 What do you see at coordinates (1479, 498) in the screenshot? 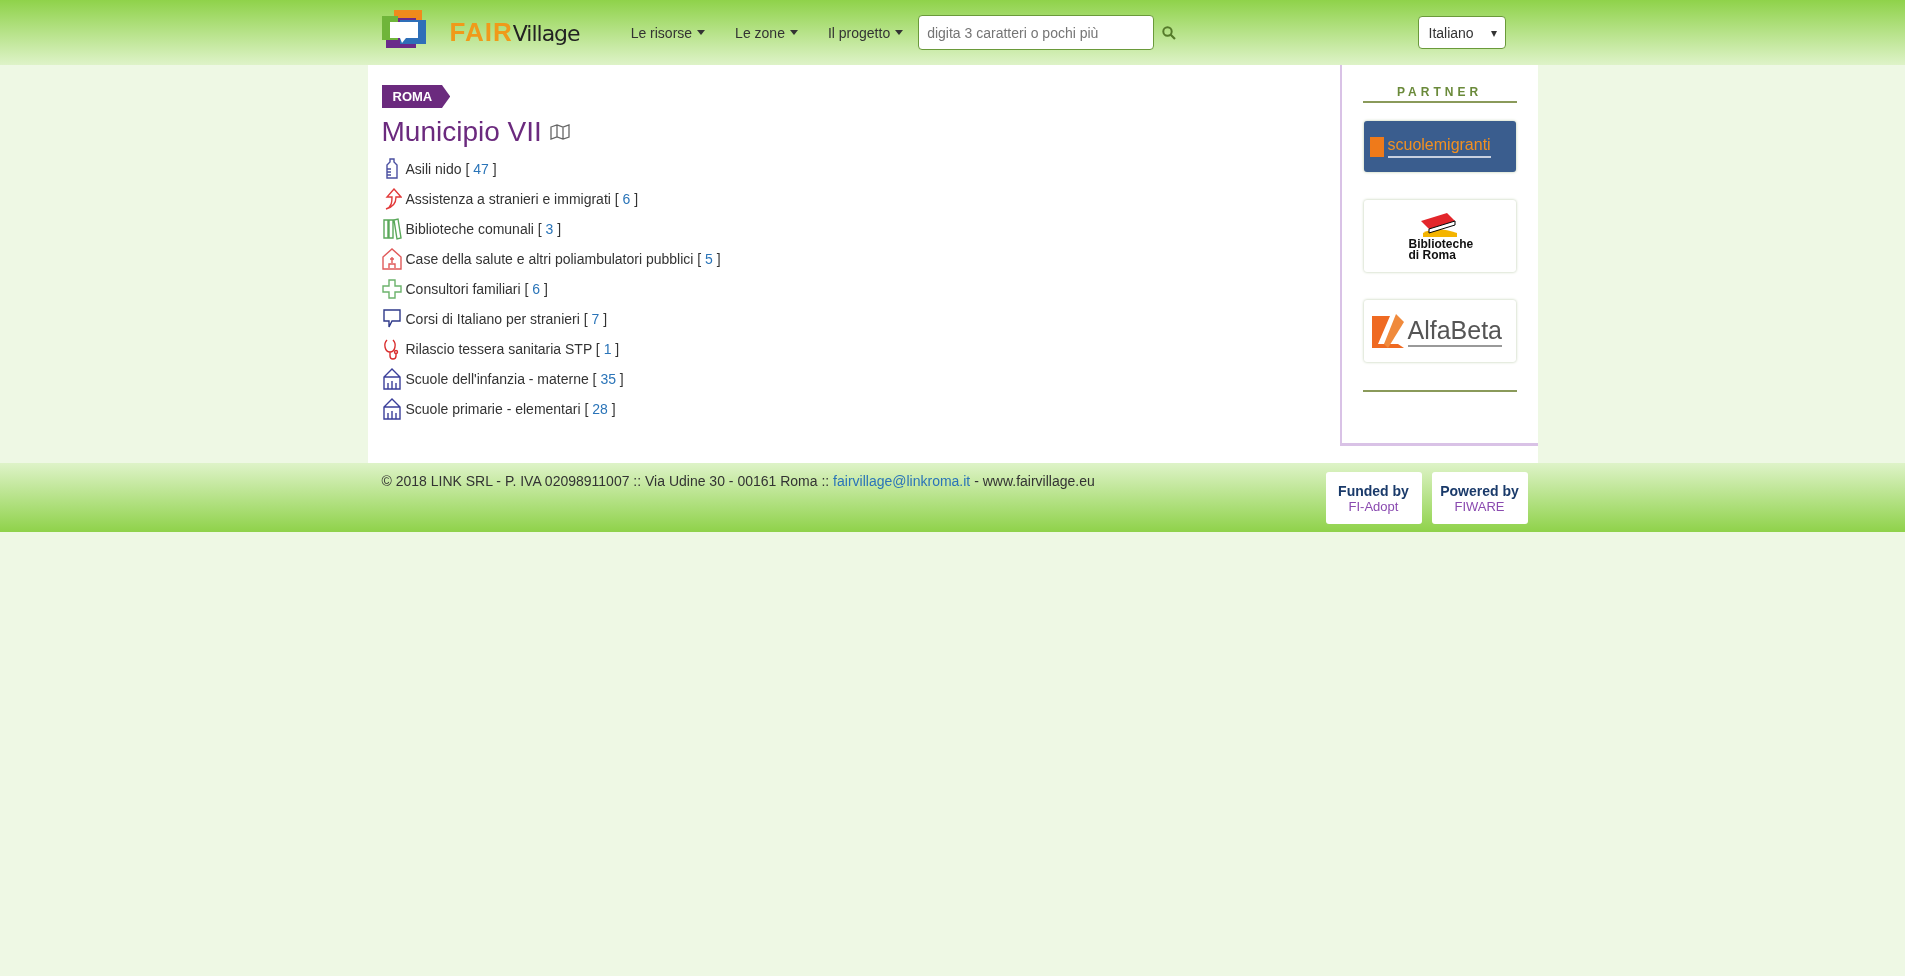
I see `sponsor-badge: Powered by FIWARE` at bounding box center [1479, 498].